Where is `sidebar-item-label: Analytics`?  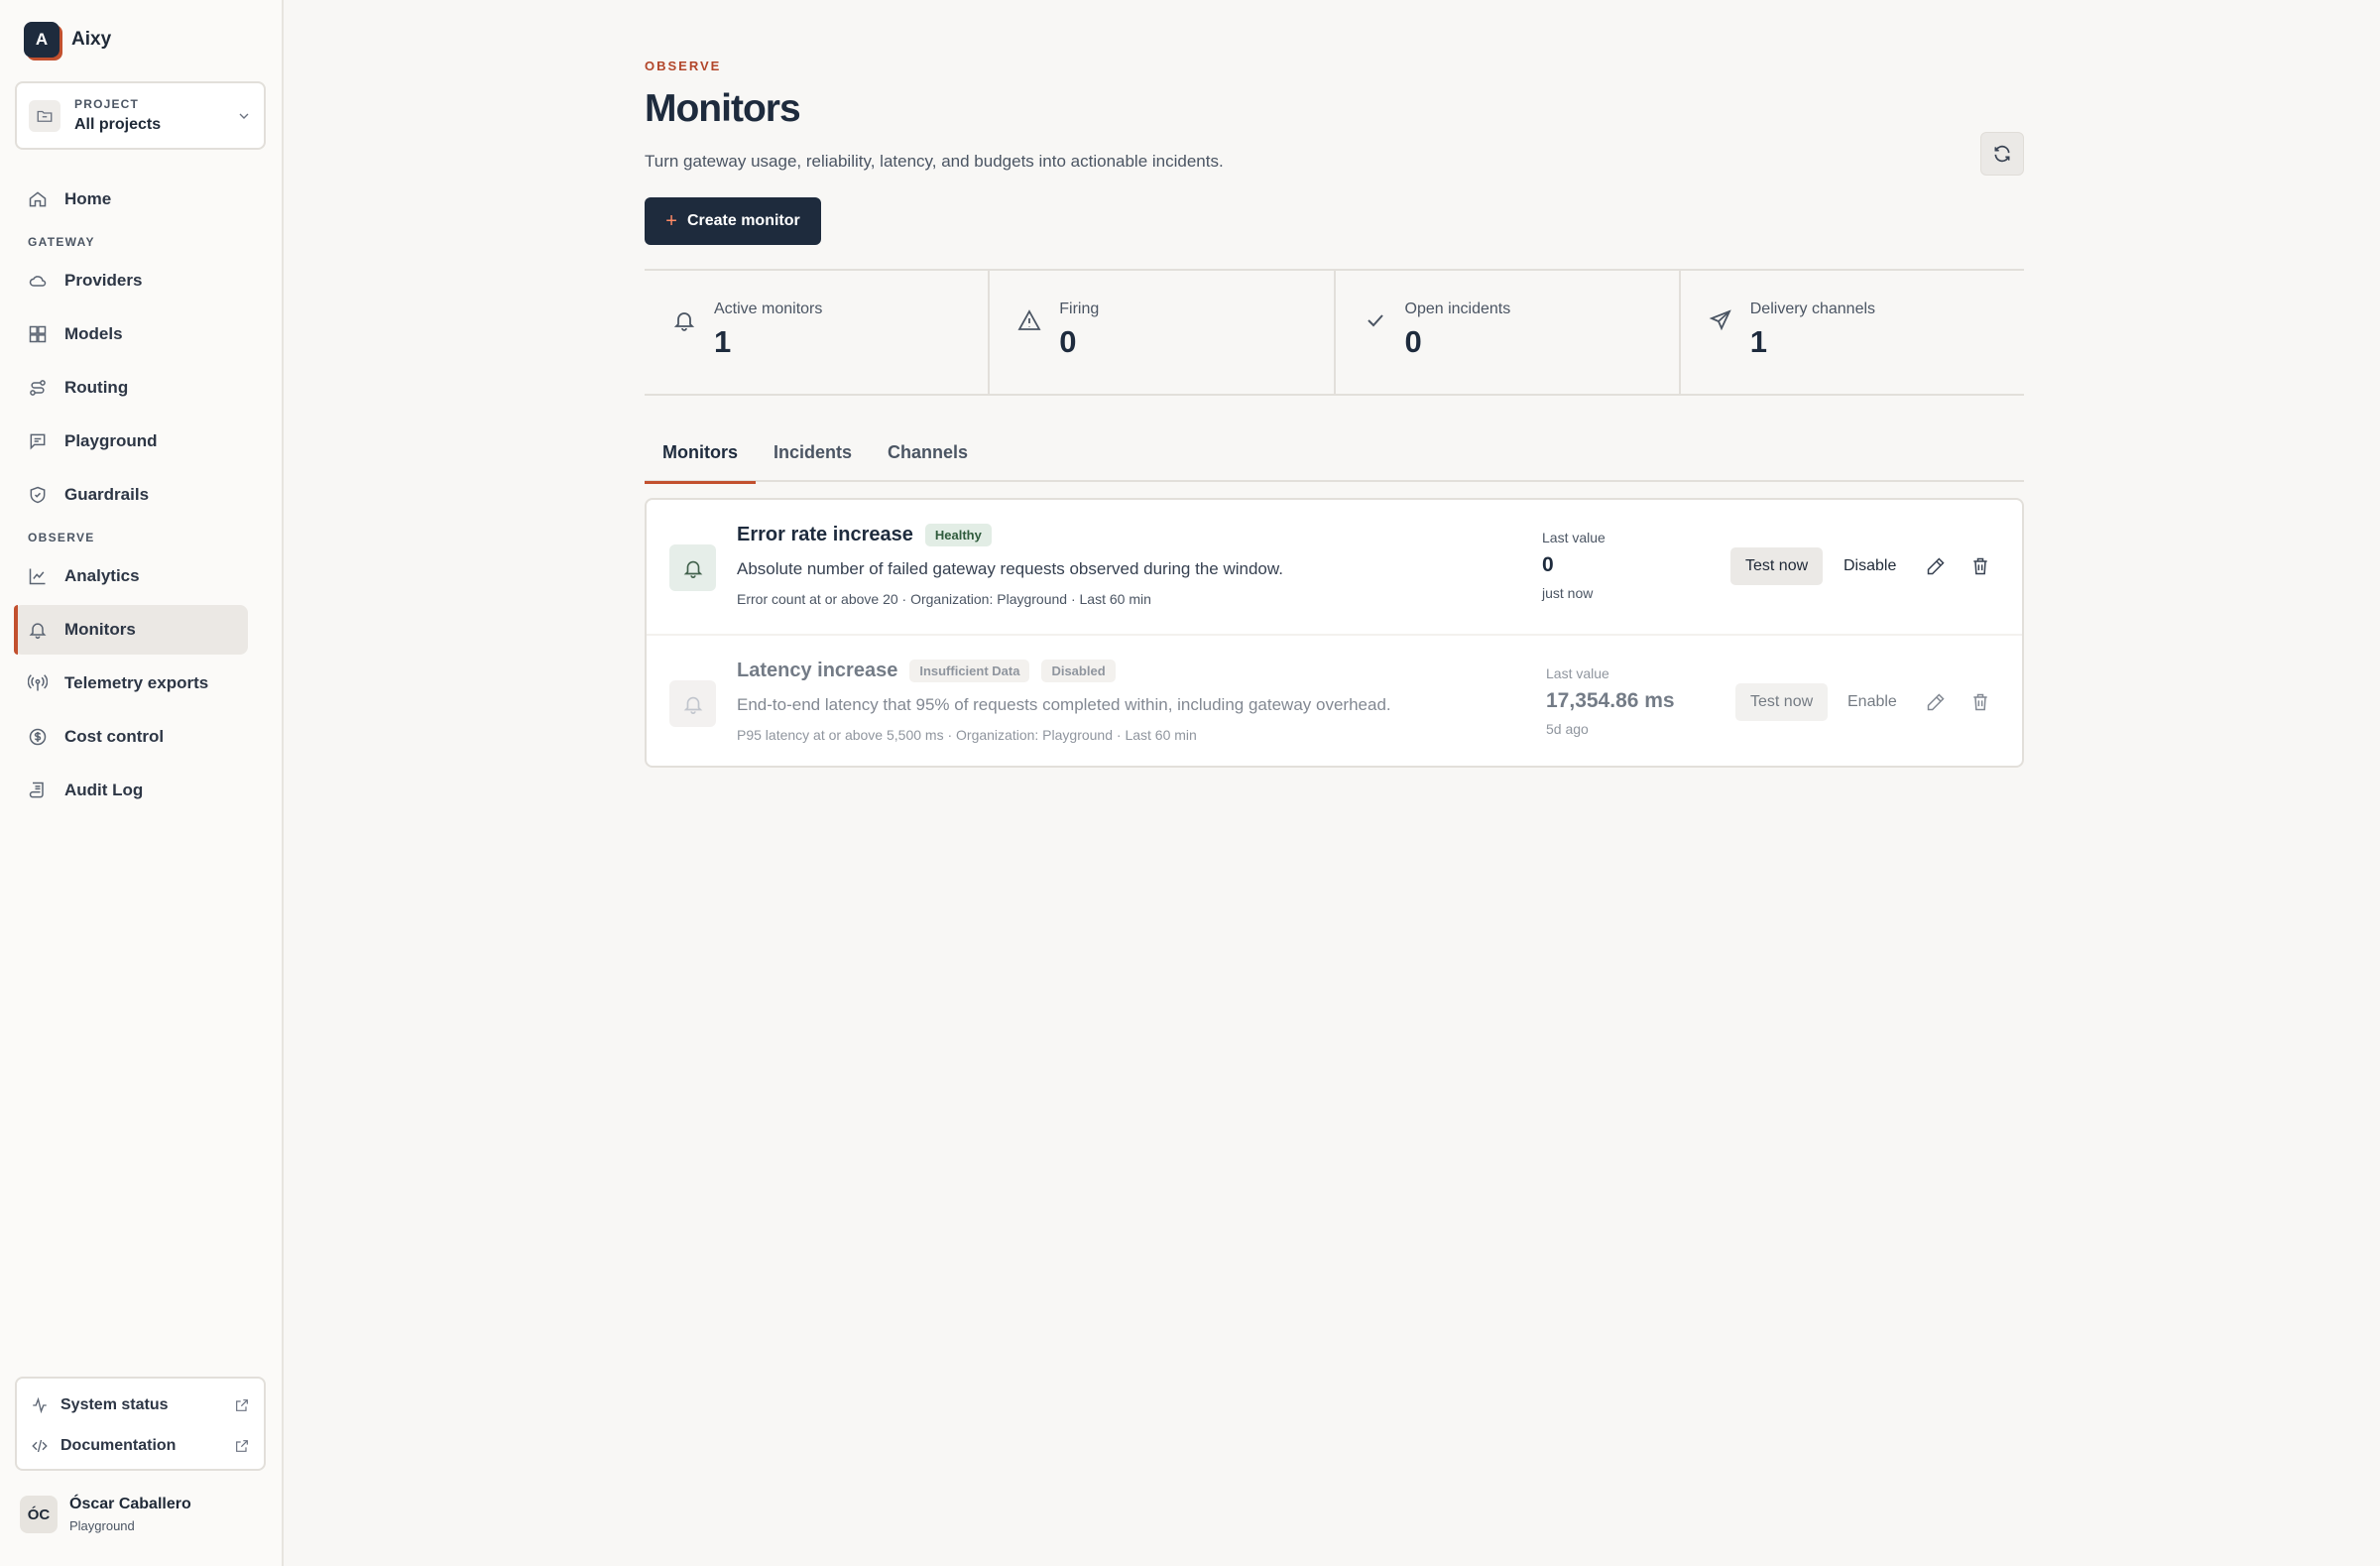
sidebar-item-label: Analytics is located at coordinates (102, 575).